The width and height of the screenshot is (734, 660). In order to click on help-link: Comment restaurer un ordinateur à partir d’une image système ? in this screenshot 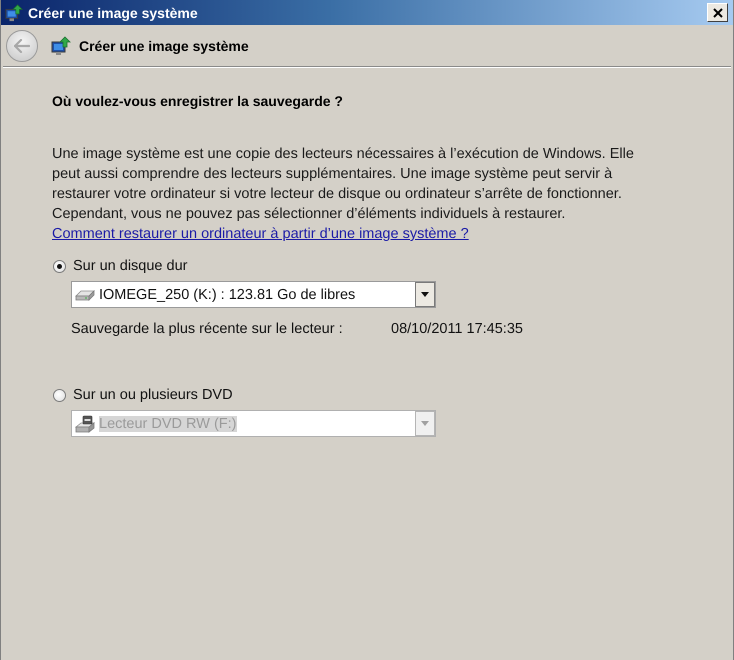, I will do `click(260, 234)`.